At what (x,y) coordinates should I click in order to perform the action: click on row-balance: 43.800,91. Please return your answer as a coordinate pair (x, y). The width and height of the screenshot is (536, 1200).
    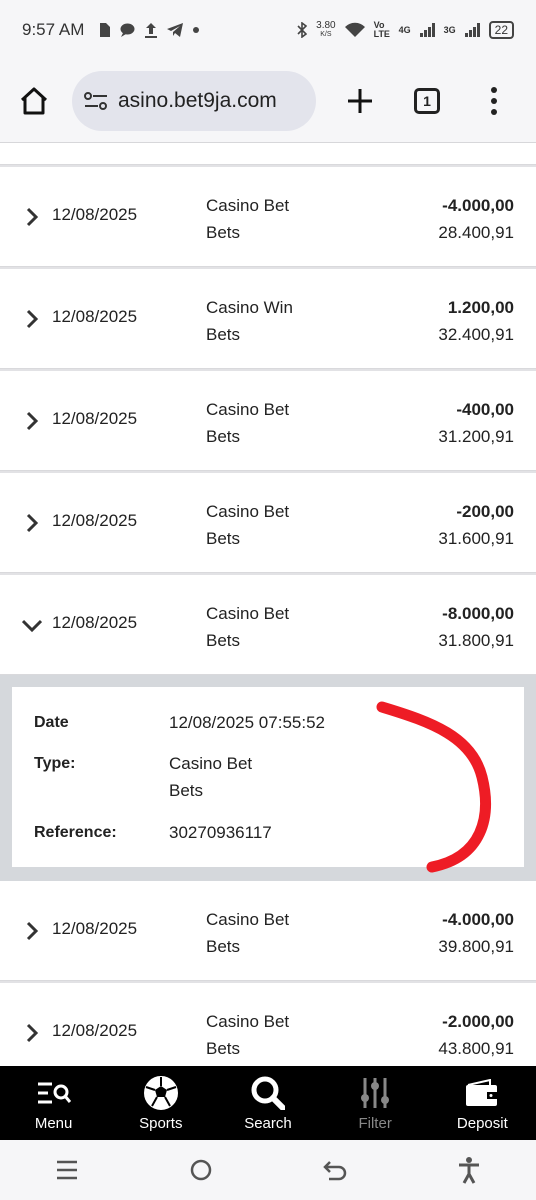
    Looking at the image, I should click on (476, 1048).